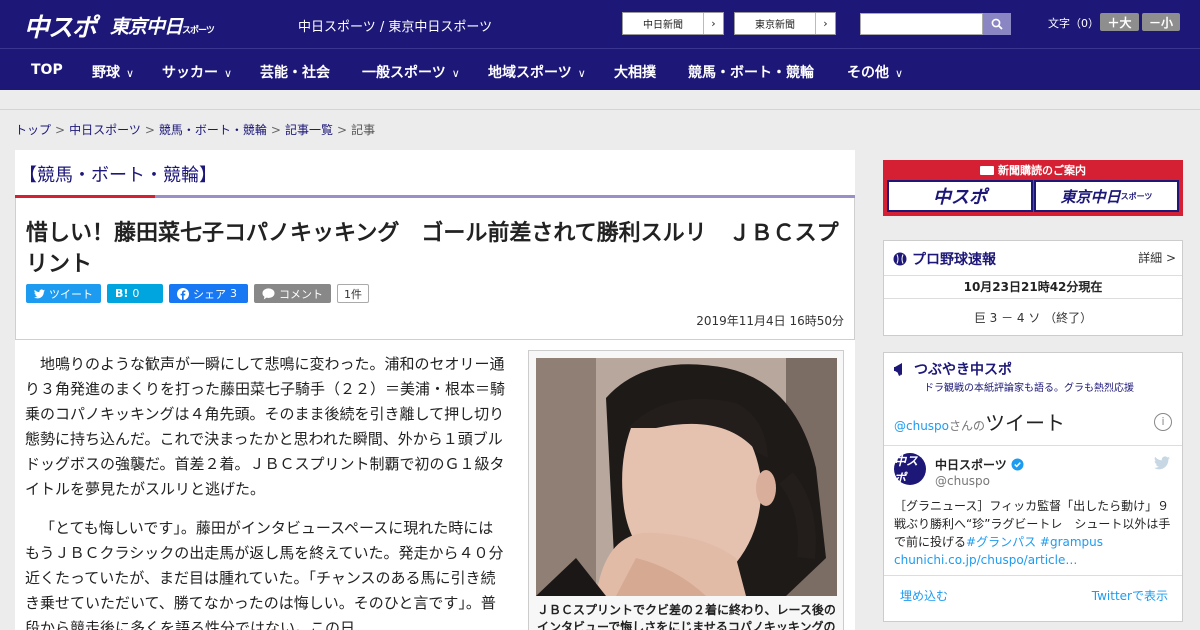 Image resolution: width=1200 pixels, height=630 pixels. Describe the element at coordinates (954, 260) in the screenshot. I see `baseball-title-text: プロ野球速報` at that location.